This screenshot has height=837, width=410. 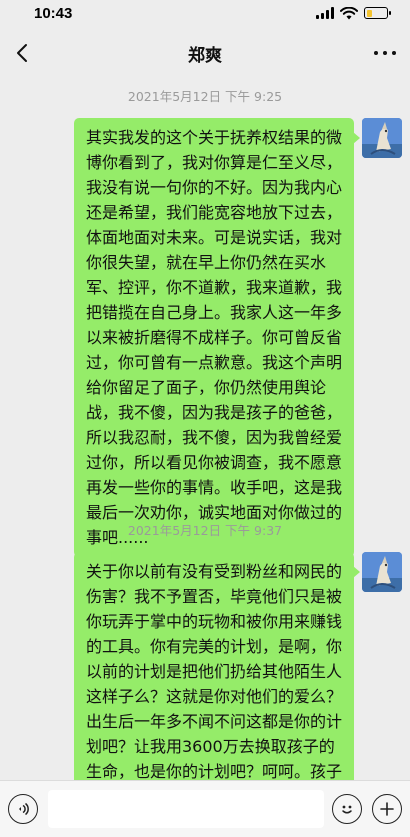 I want to click on message-timestamp: 2021年5月12日 下午 9:37, so click(x=205, y=530).